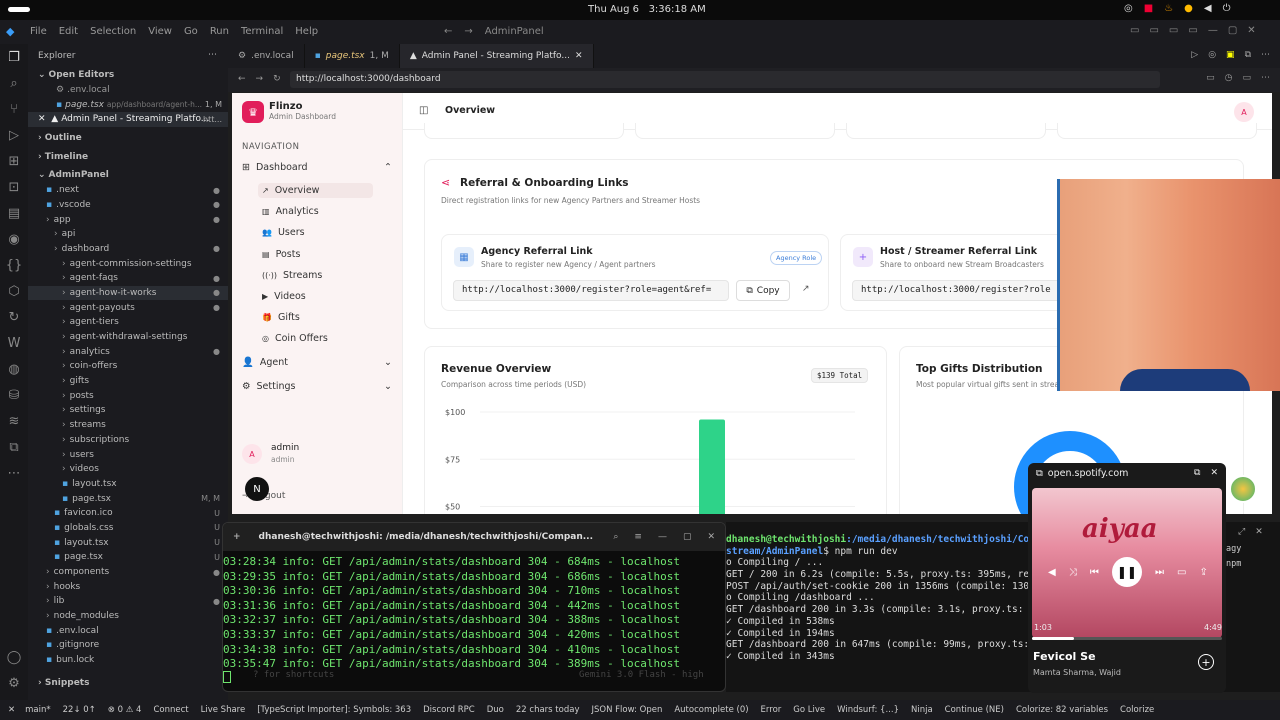  What do you see at coordinates (266, 56) in the screenshot?
I see `tab-env-local: ⚙ .env.local` at bounding box center [266, 56].